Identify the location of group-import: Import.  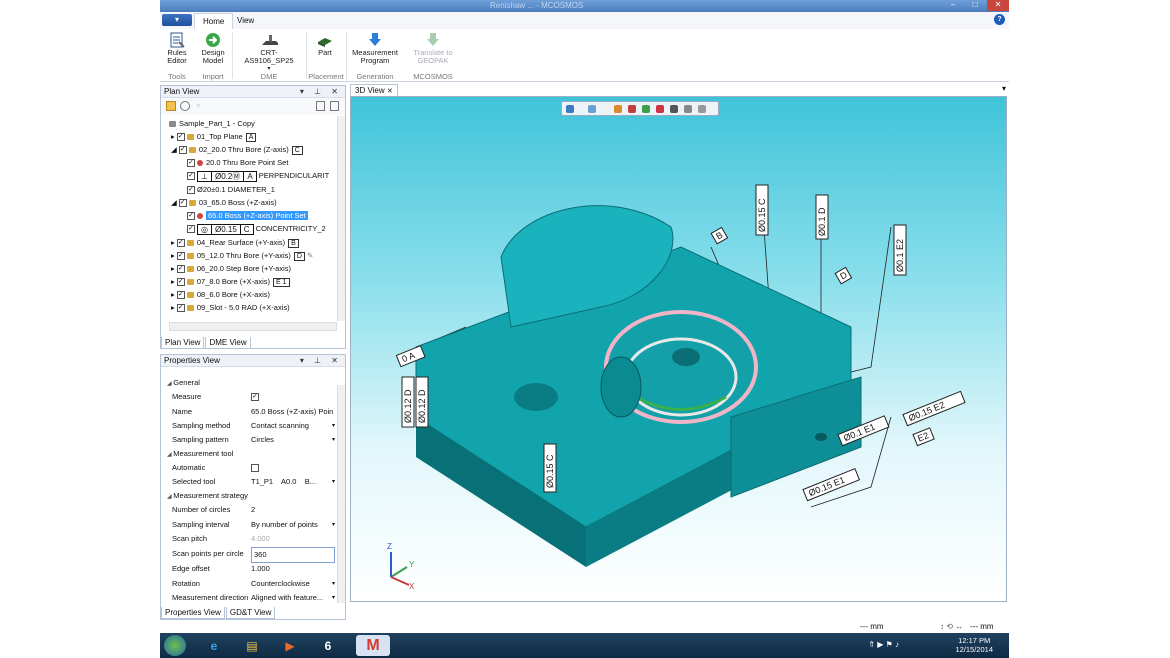
(213, 76).